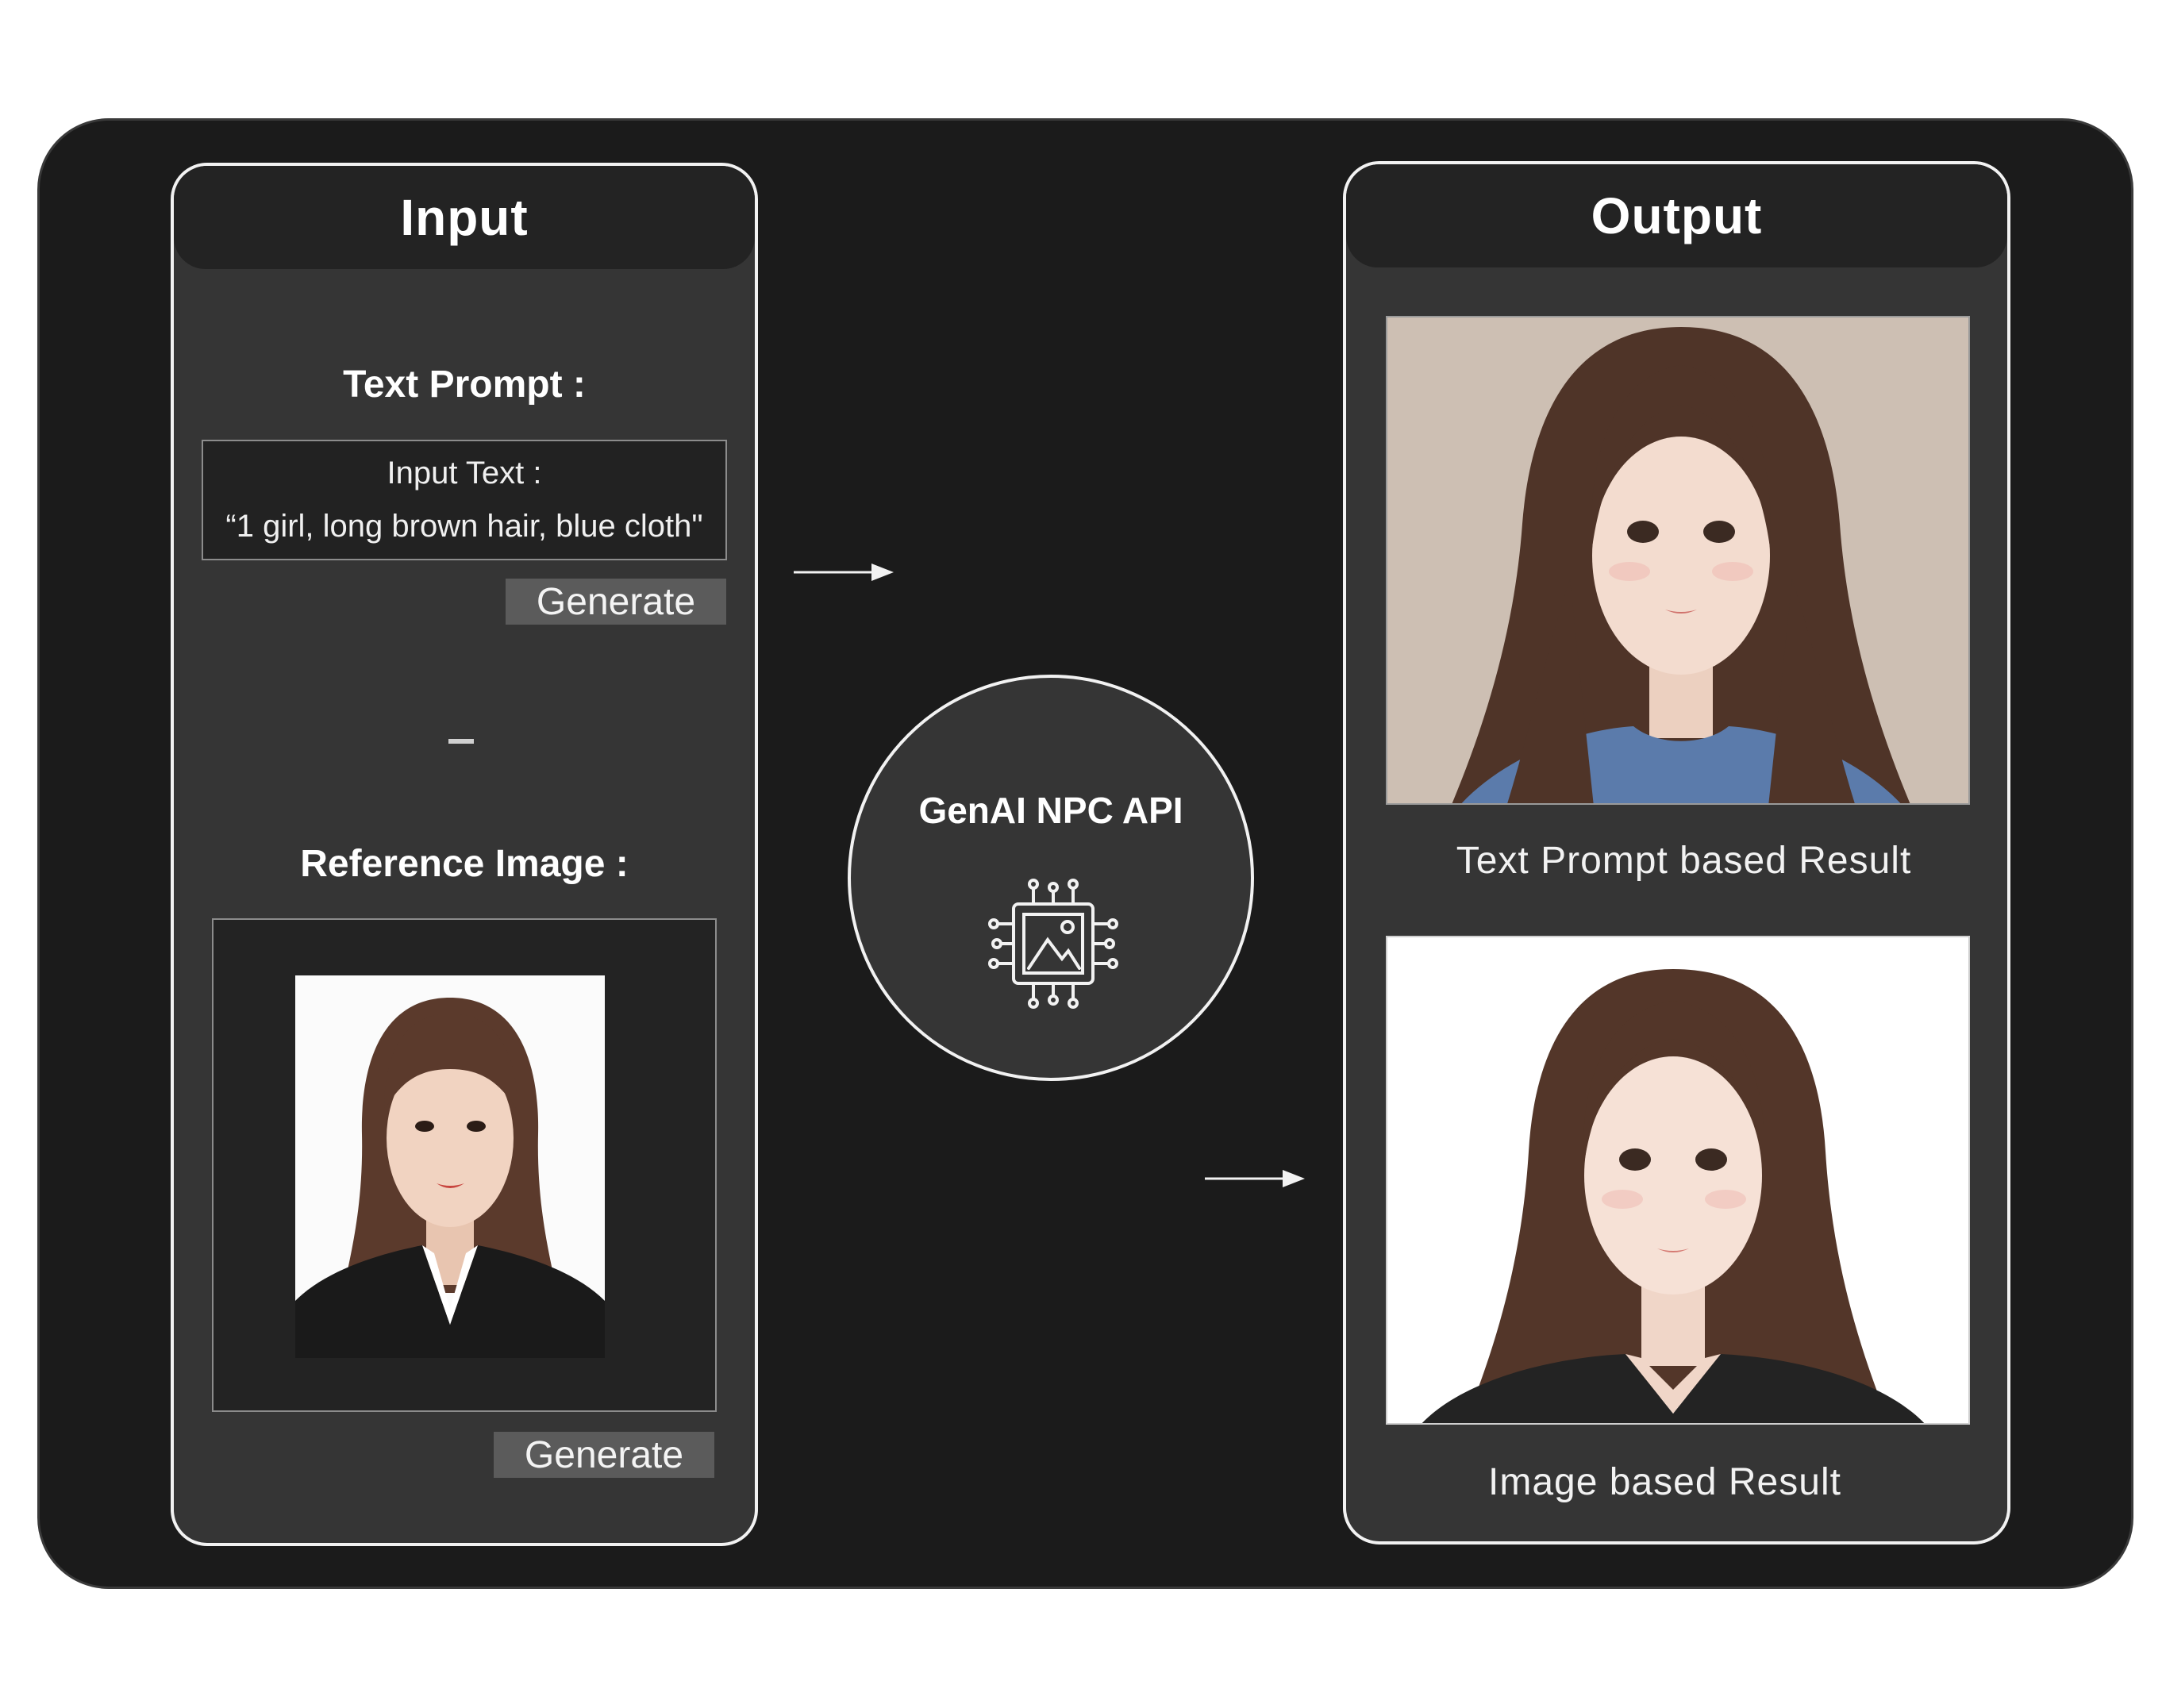 This screenshot has width=2166, height=1708. What do you see at coordinates (461, 741) in the screenshot?
I see `separator-dash` at bounding box center [461, 741].